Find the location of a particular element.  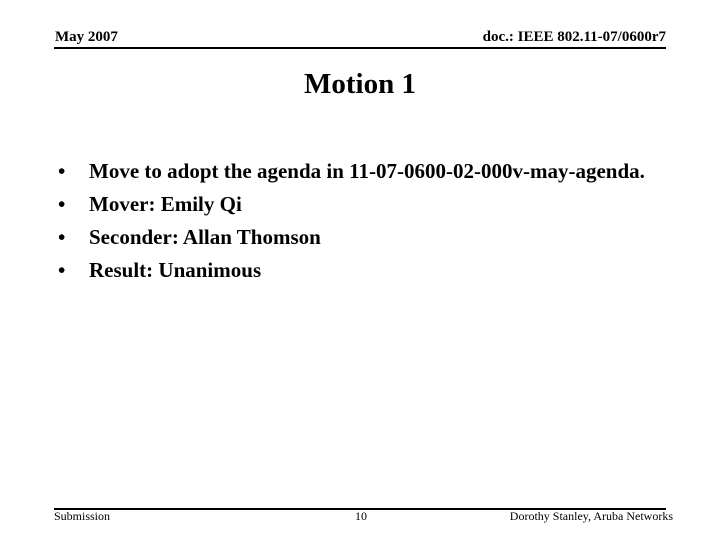

bullet-item: • Seconder: Allan Thomson is located at coordinates (368, 237).